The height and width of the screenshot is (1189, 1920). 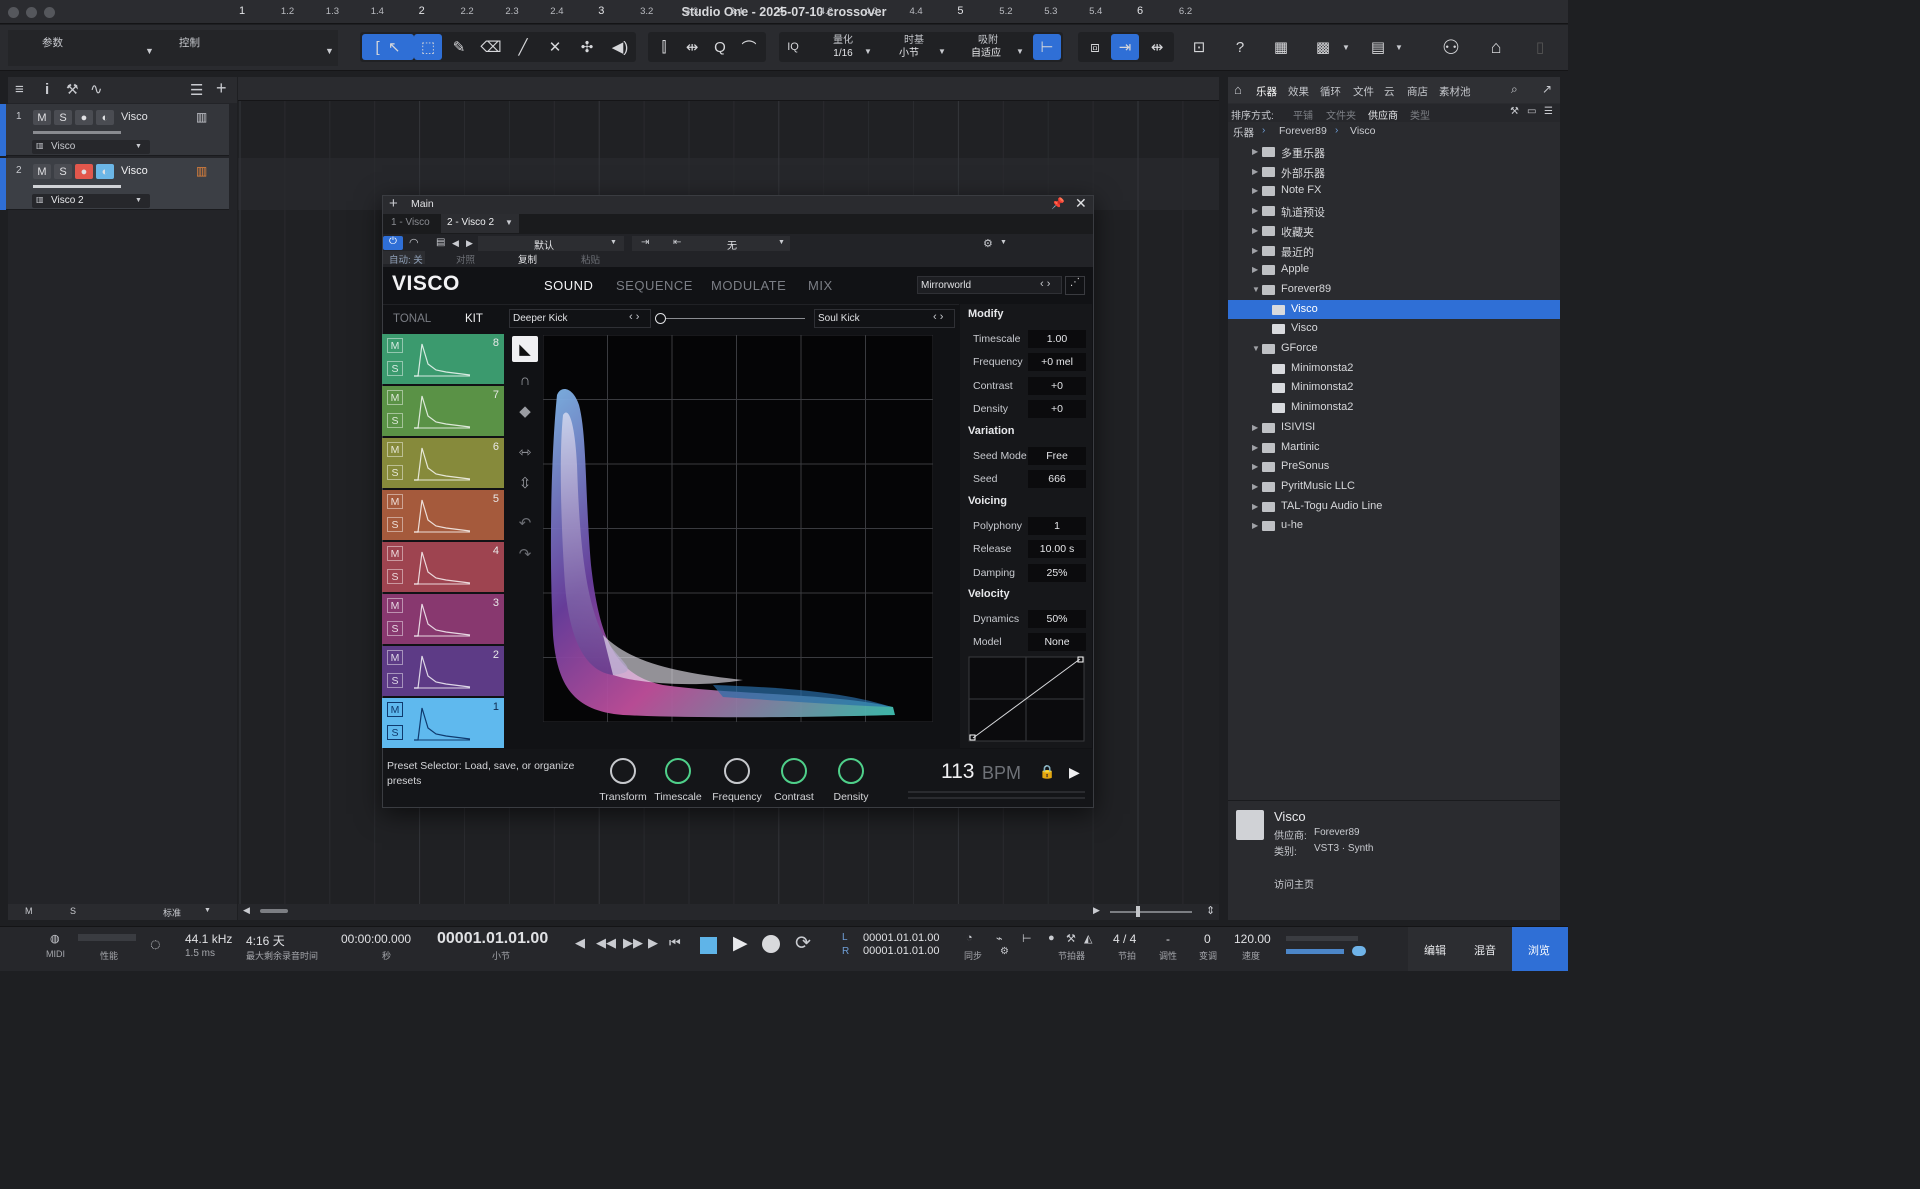 What do you see at coordinates (1057, 479) in the screenshot?
I see `variation-param-value: 666` at bounding box center [1057, 479].